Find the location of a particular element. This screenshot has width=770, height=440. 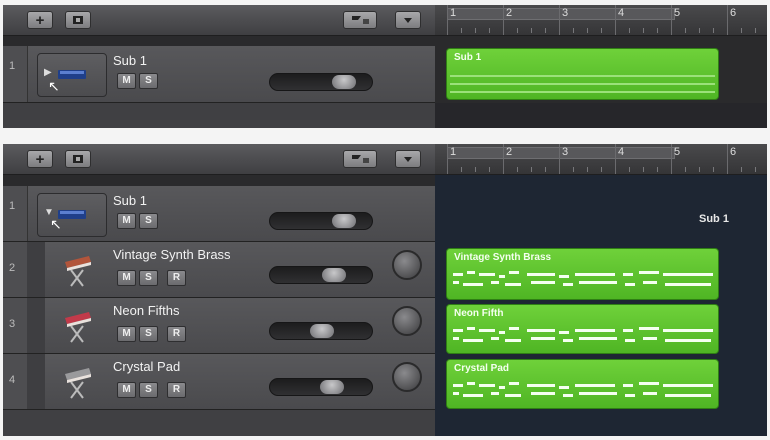

track-number: 4 is located at coordinates (12, 380).